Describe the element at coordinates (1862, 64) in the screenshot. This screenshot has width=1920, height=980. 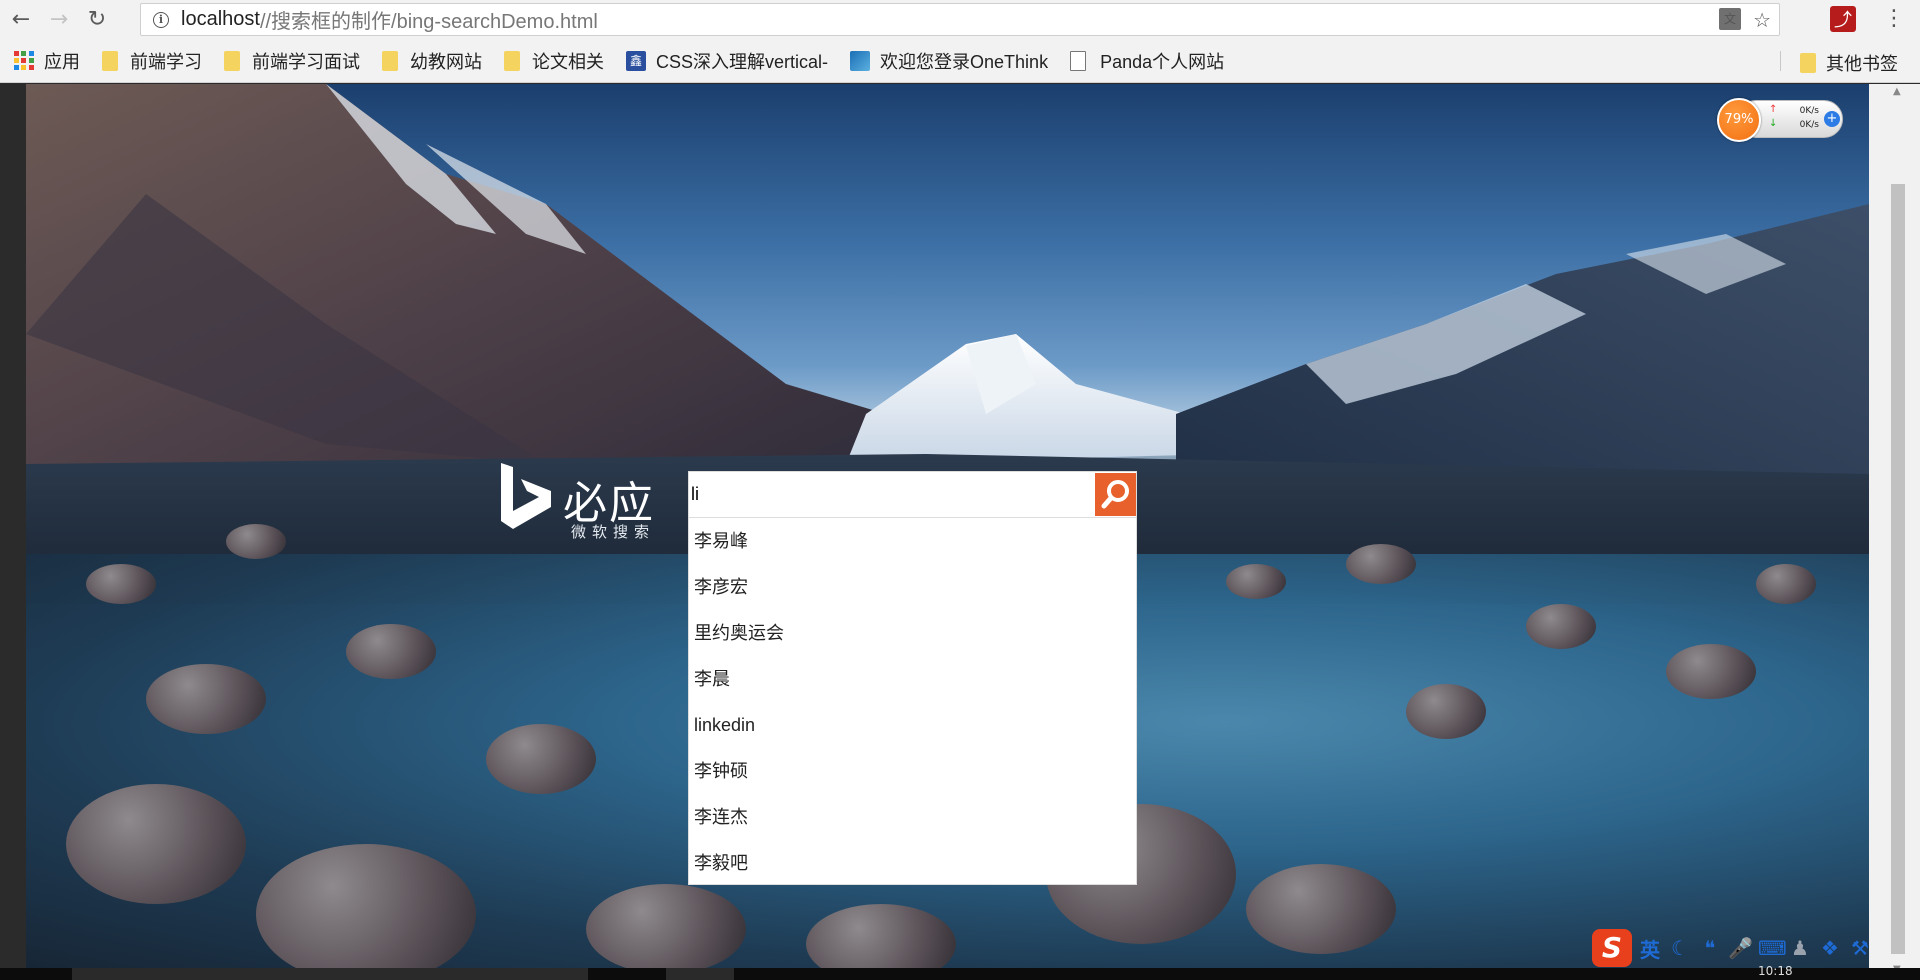
I see `other-bookmarks-label: 其他书签` at that location.